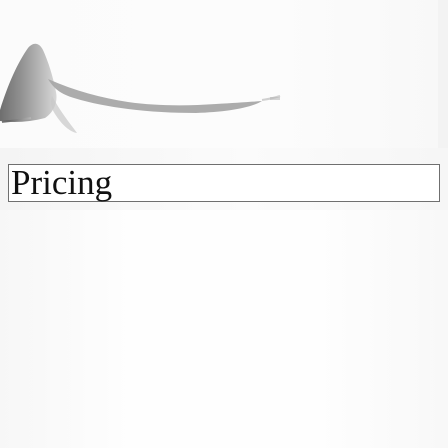  What do you see at coordinates (62, 182) in the screenshot?
I see `page-title: Pricing` at bounding box center [62, 182].